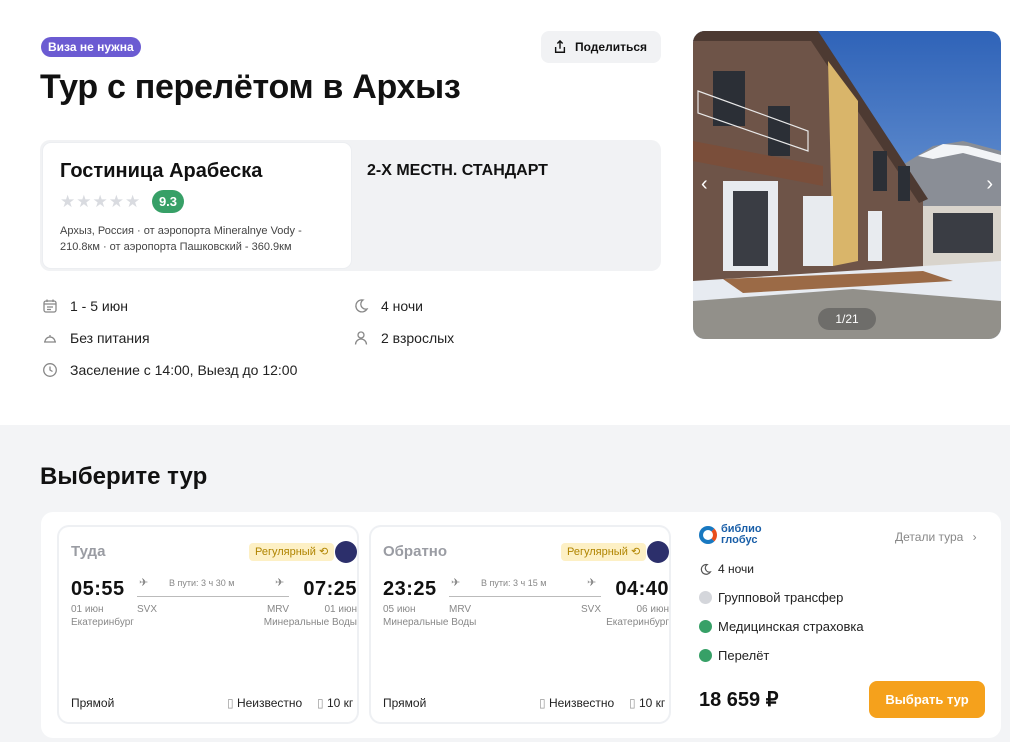 The image size is (1010, 742). I want to click on departure-city: Екатеринбург, so click(102, 622).